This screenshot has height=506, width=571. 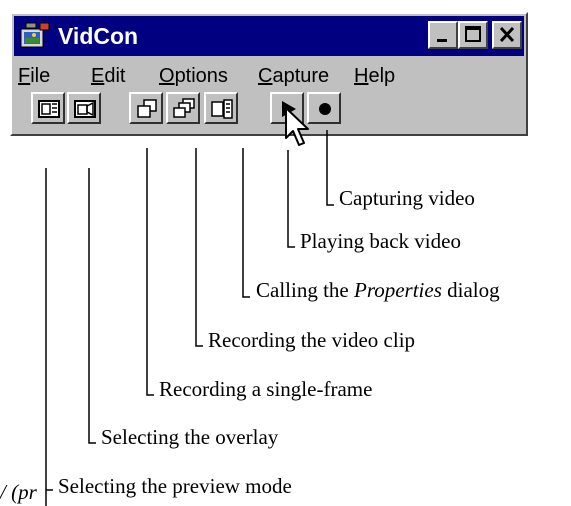 I want to click on cut-off-text: / (pr, so click(x=18, y=492).